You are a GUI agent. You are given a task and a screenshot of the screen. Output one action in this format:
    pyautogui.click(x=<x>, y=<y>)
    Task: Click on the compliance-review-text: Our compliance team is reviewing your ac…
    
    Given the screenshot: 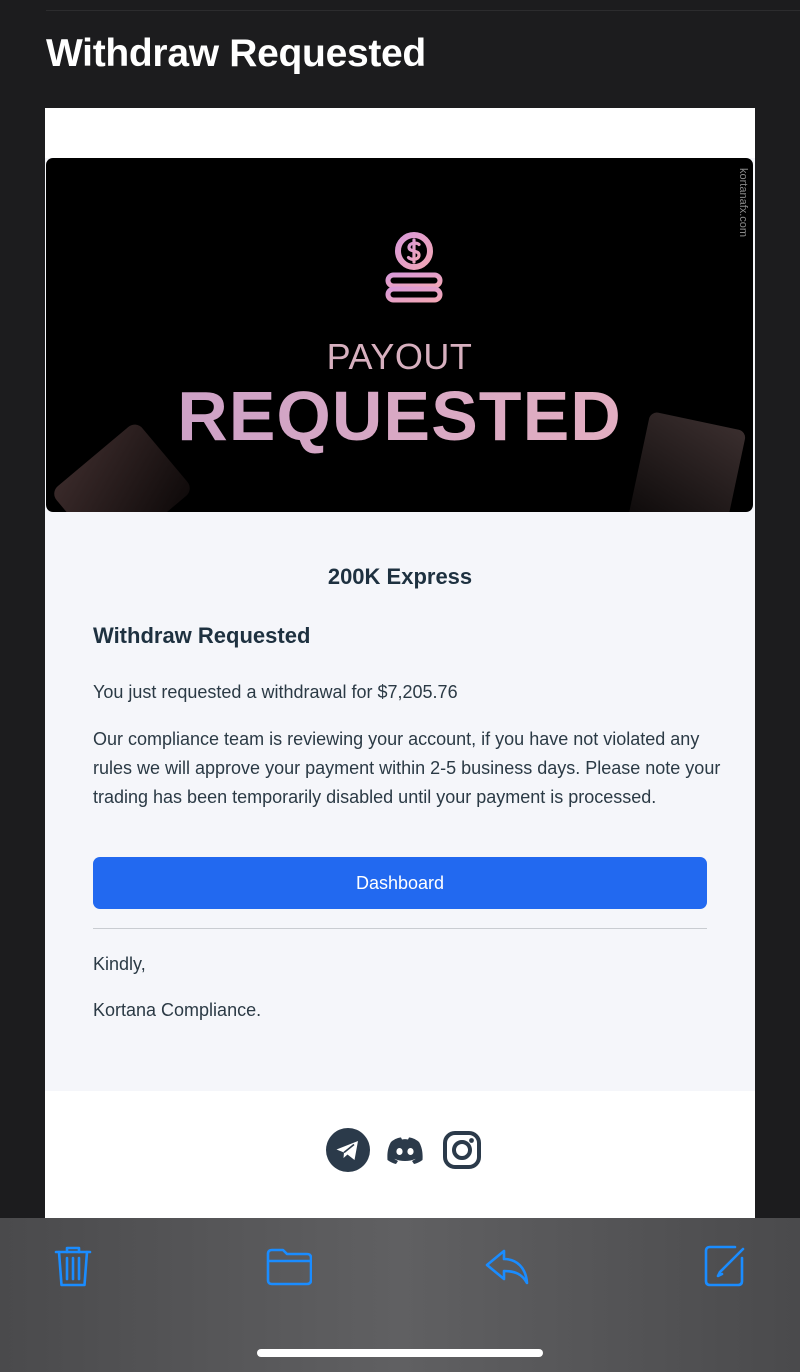 What is the action you would take?
    pyautogui.click(x=407, y=768)
    